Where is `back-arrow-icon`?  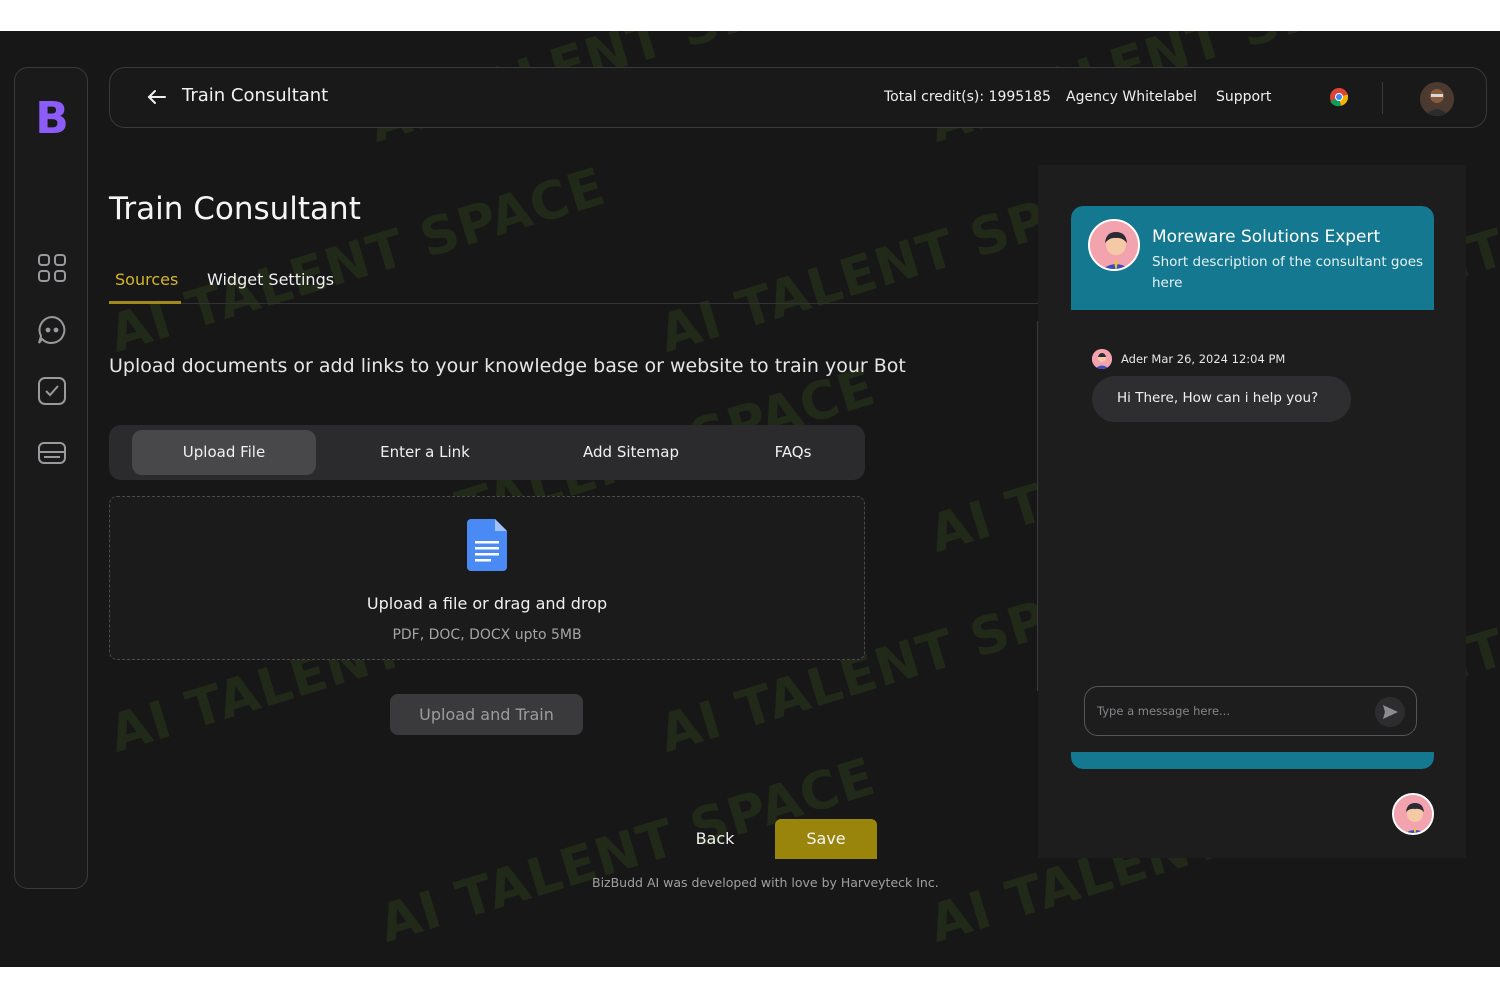 back-arrow-icon is located at coordinates (157, 97).